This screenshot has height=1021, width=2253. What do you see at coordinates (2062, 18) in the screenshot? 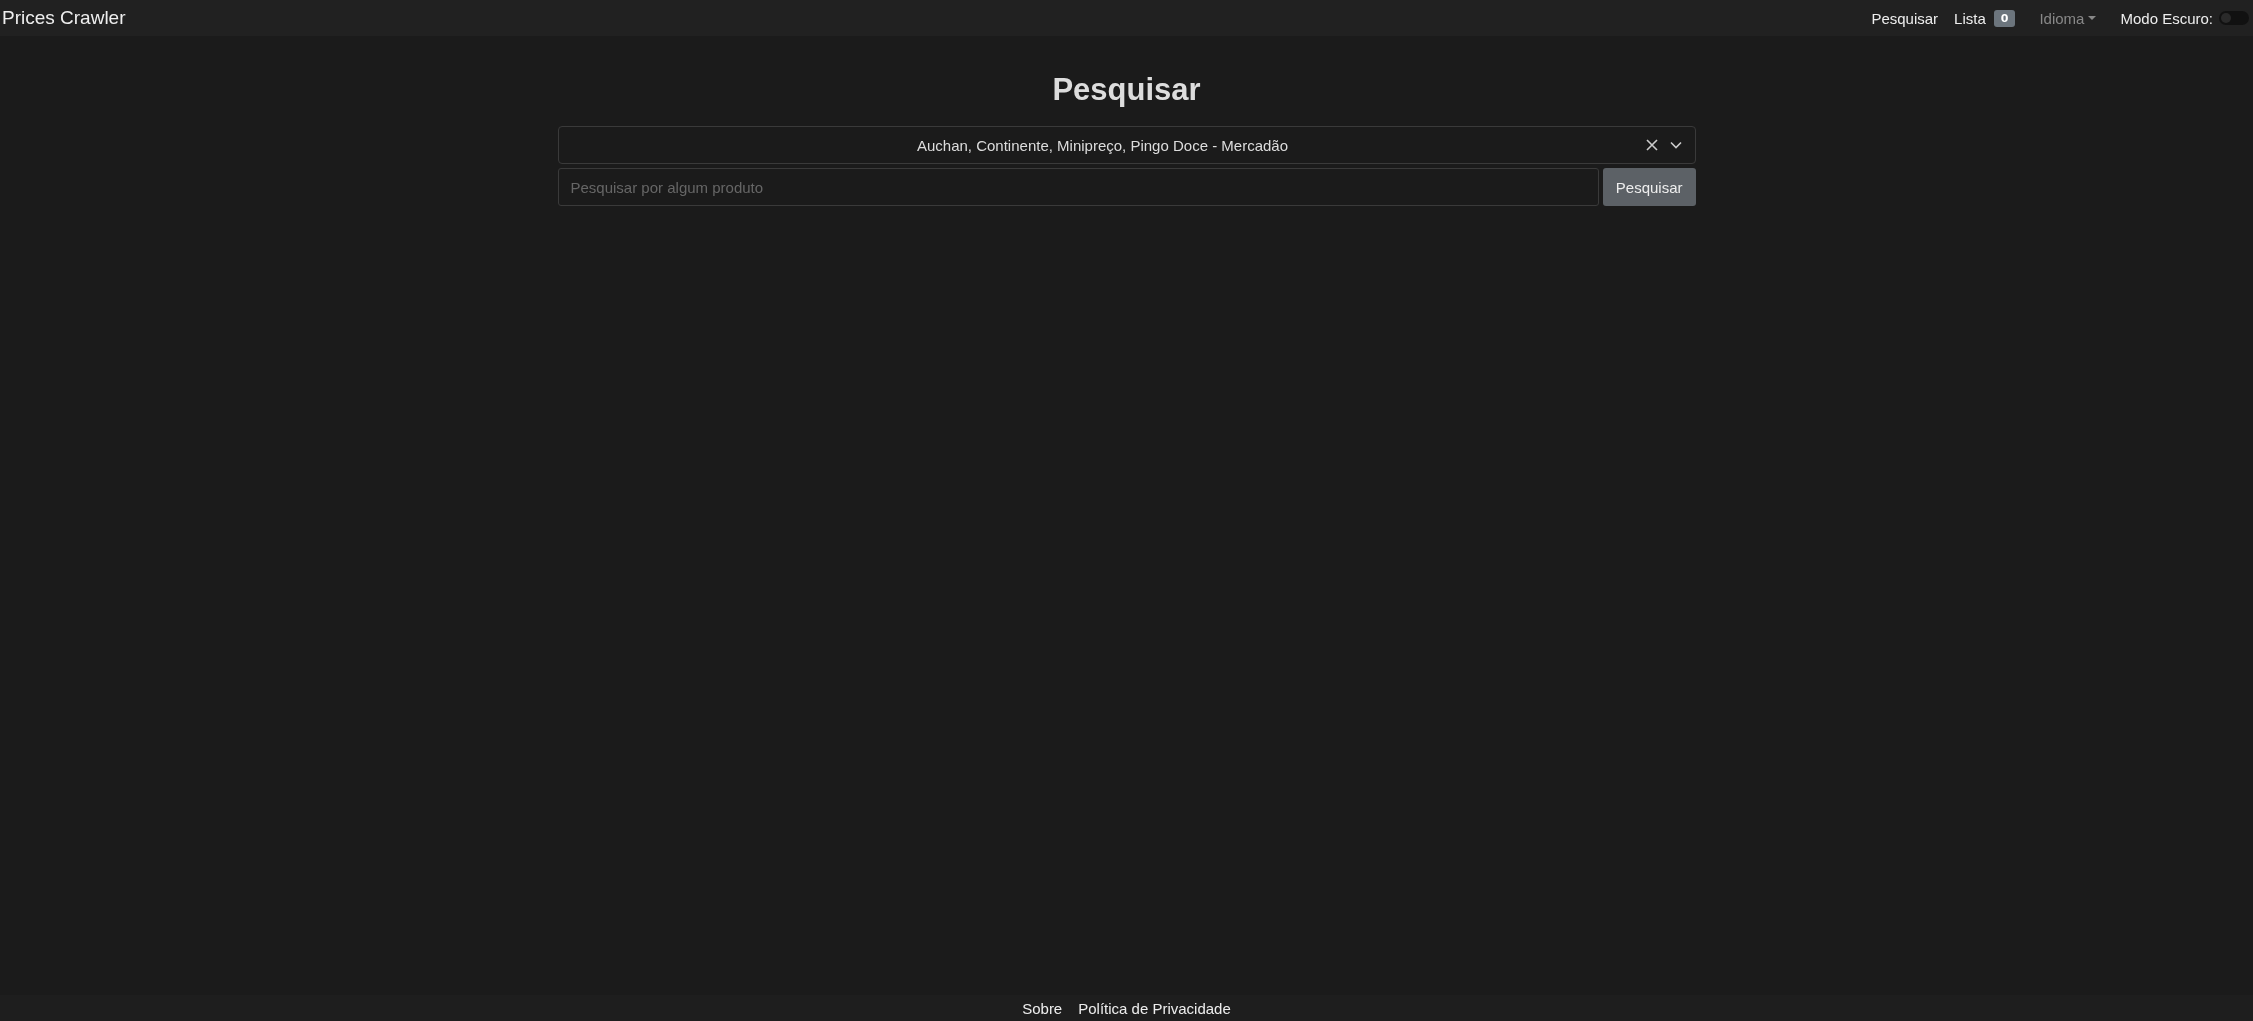
I see `language-dropdown: Idioma` at bounding box center [2062, 18].